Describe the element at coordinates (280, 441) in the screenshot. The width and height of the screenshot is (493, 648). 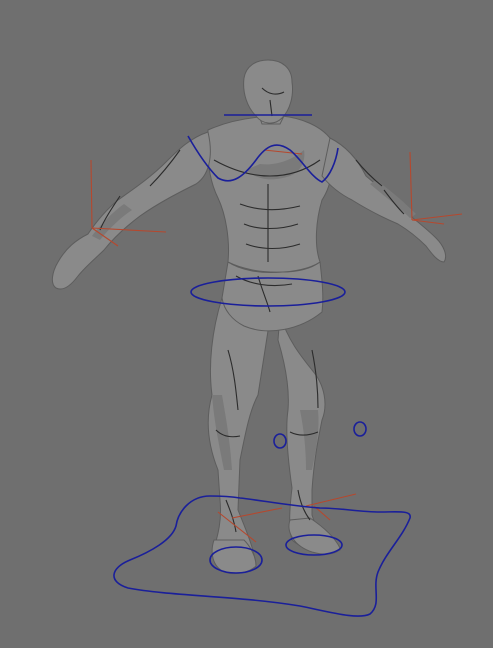
I see `left-knee-pole-control` at that location.